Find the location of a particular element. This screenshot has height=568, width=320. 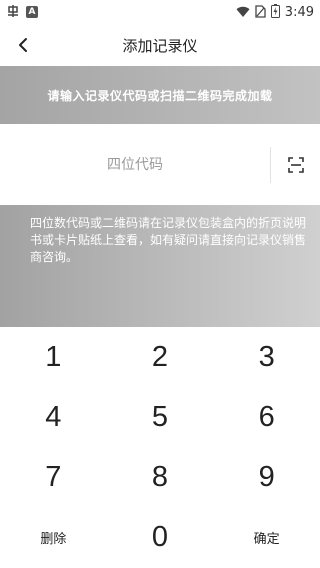

status-time: 3:49 is located at coordinates (299, 12).